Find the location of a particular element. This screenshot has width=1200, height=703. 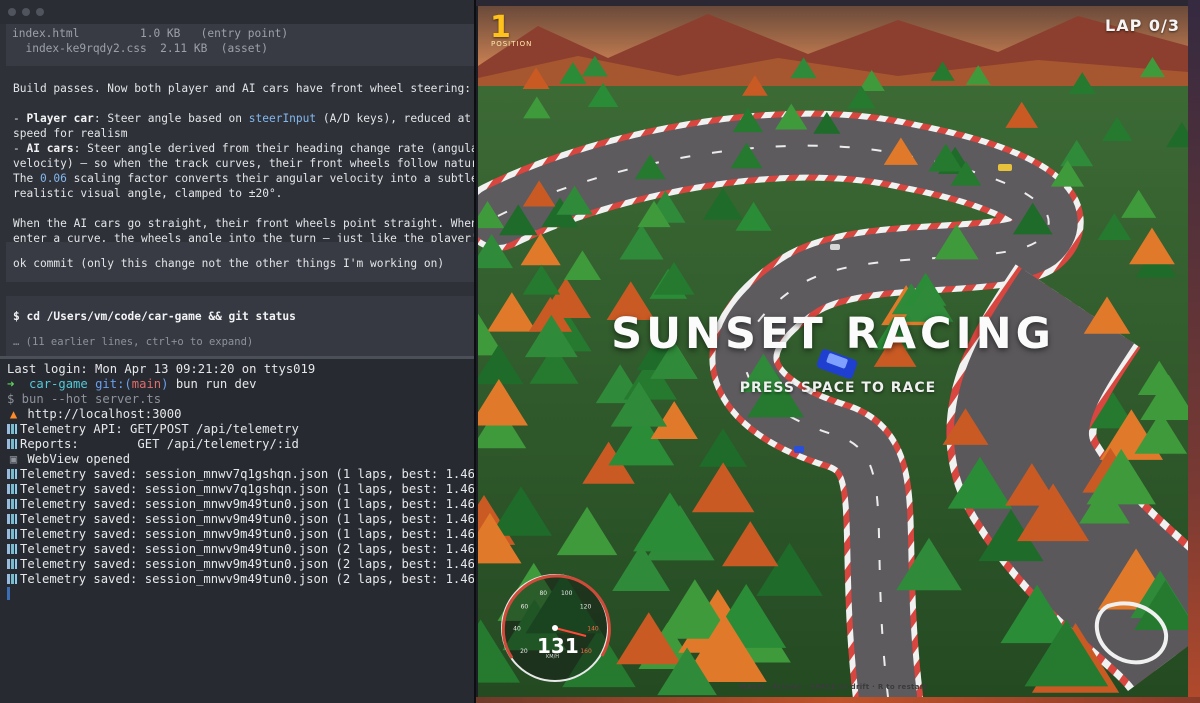

inline-code: steerInput is located at coordinates (282, 118).